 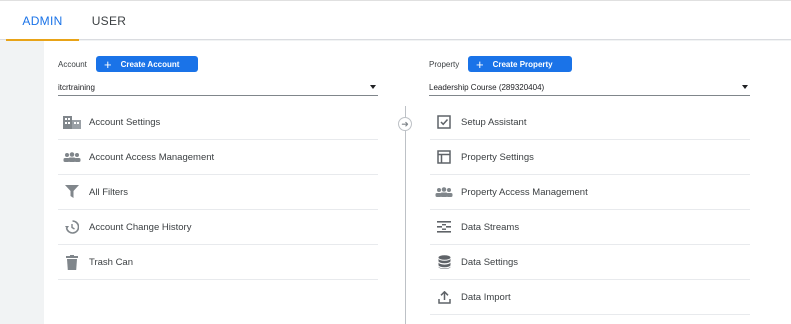 What do you see at coordinates (590, 192) in the screenshot?
I see `property-access-management-item: Property Access Management` at bounding box center [590, 192].